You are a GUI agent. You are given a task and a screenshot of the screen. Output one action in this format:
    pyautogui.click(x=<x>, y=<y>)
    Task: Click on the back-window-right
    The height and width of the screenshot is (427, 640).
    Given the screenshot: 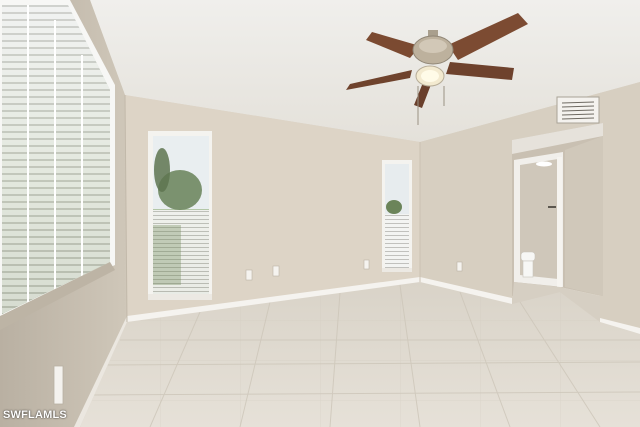 What is the action you would take?
    pyautogui.click(x=397, y=216)
    